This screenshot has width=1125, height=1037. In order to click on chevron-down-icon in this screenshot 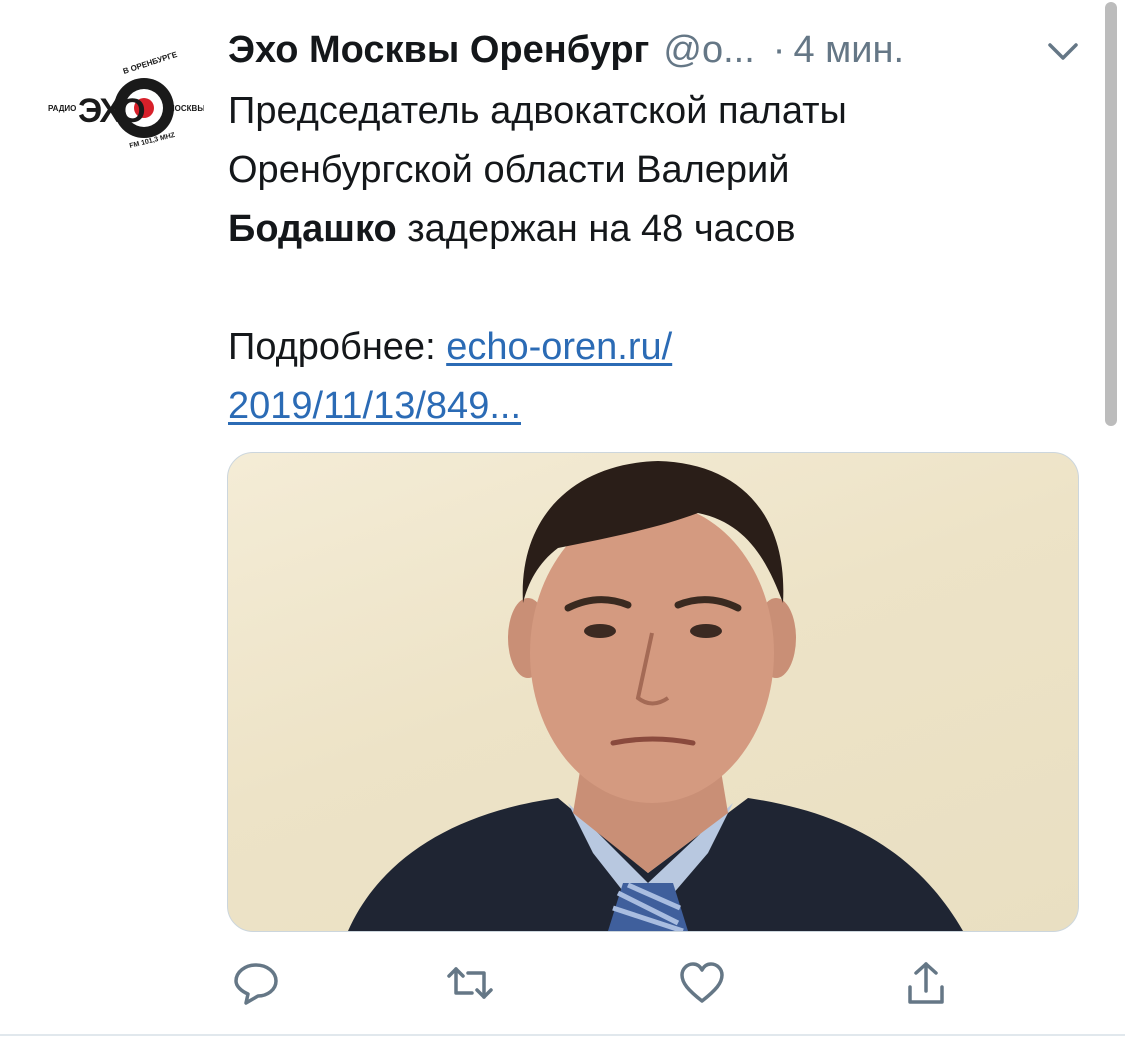, I will do `click(1063, 51)`.